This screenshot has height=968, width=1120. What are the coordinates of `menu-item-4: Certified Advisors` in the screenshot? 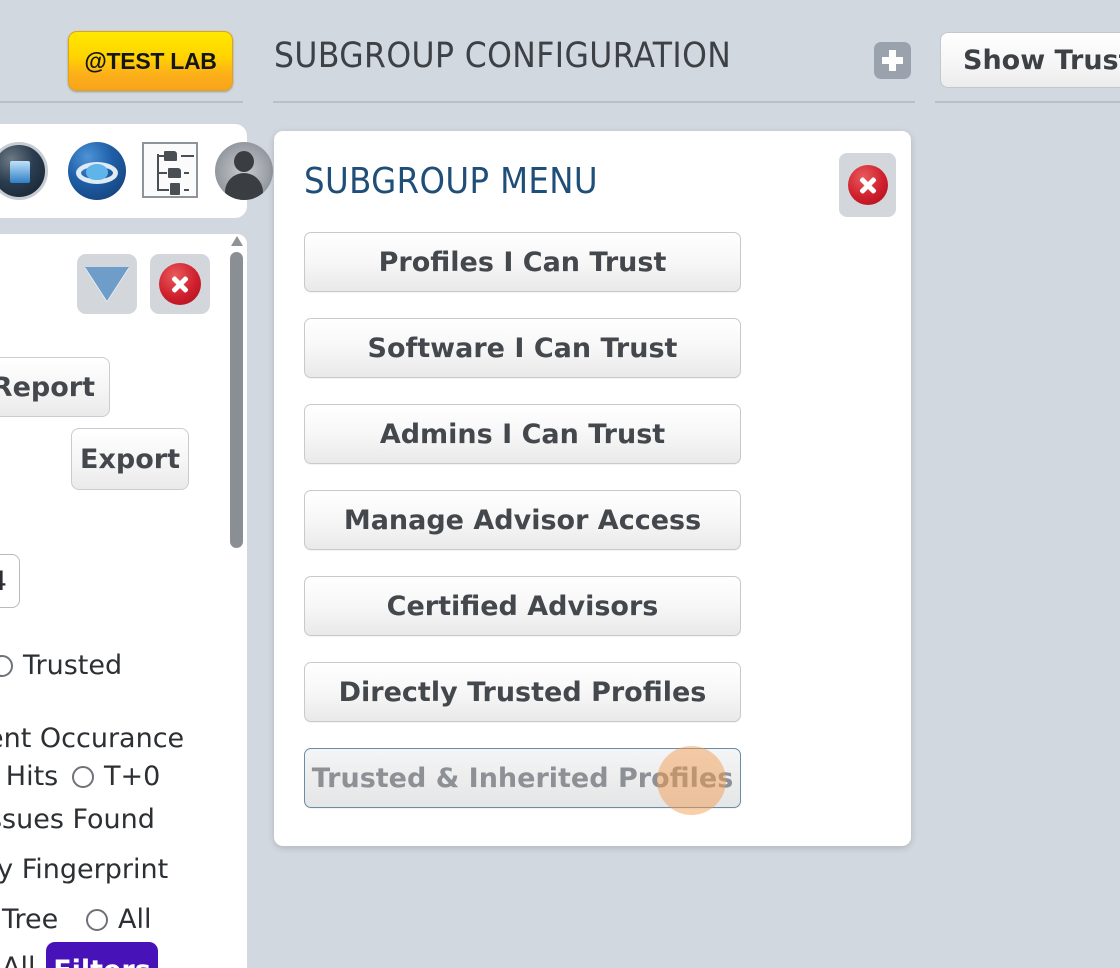 It's located at (522, 606).